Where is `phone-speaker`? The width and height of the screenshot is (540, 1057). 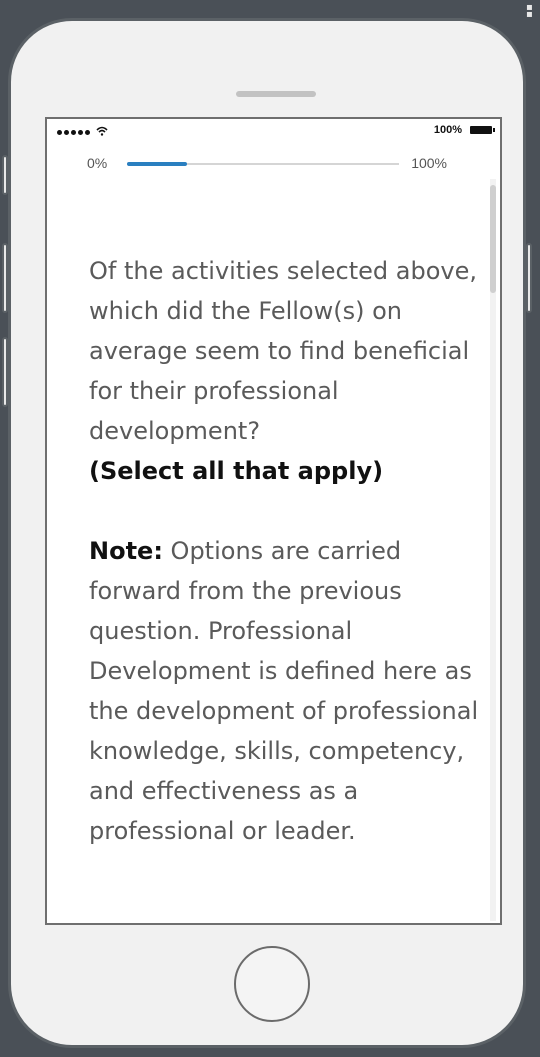
phone-speaker is located at coordinates (276, 94).